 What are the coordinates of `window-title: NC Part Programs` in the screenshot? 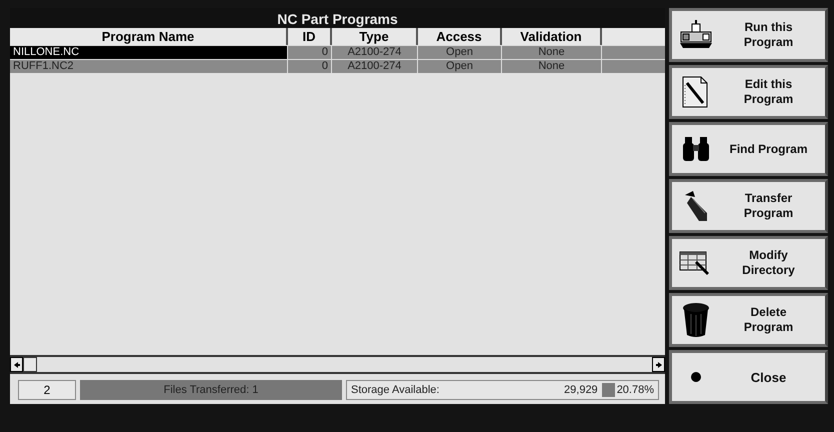 It's located at (337, 19).